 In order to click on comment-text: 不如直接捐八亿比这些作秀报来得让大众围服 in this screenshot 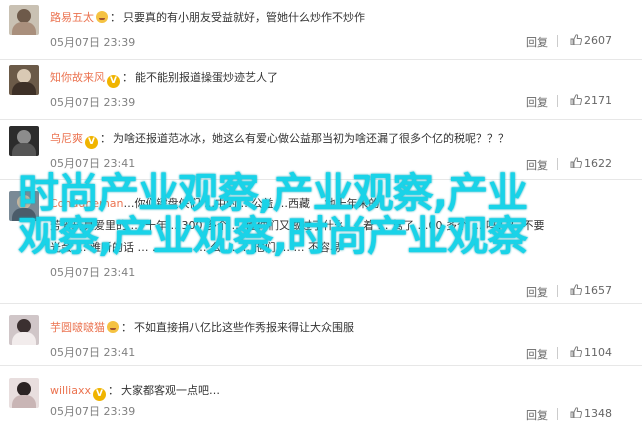, I will do `click(244, 327)`.